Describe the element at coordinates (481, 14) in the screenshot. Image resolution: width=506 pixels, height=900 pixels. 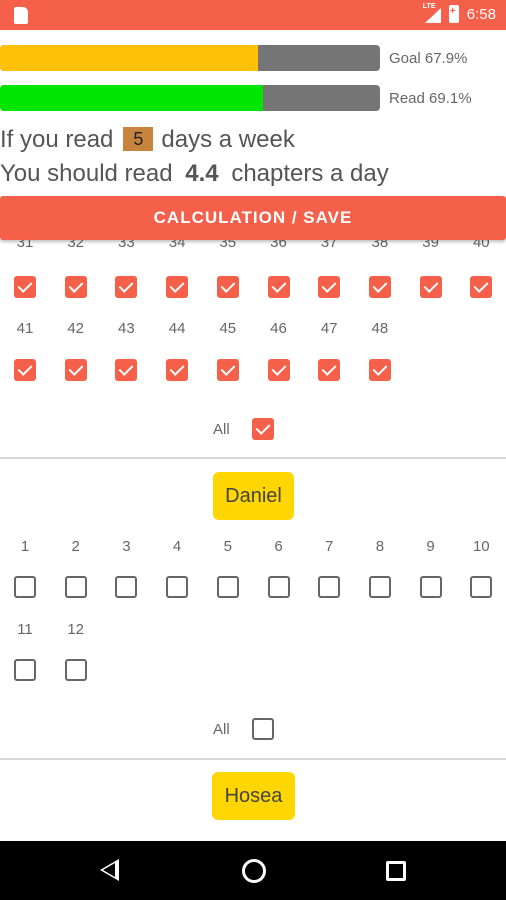
I see `status-time: 6:58` at that location.